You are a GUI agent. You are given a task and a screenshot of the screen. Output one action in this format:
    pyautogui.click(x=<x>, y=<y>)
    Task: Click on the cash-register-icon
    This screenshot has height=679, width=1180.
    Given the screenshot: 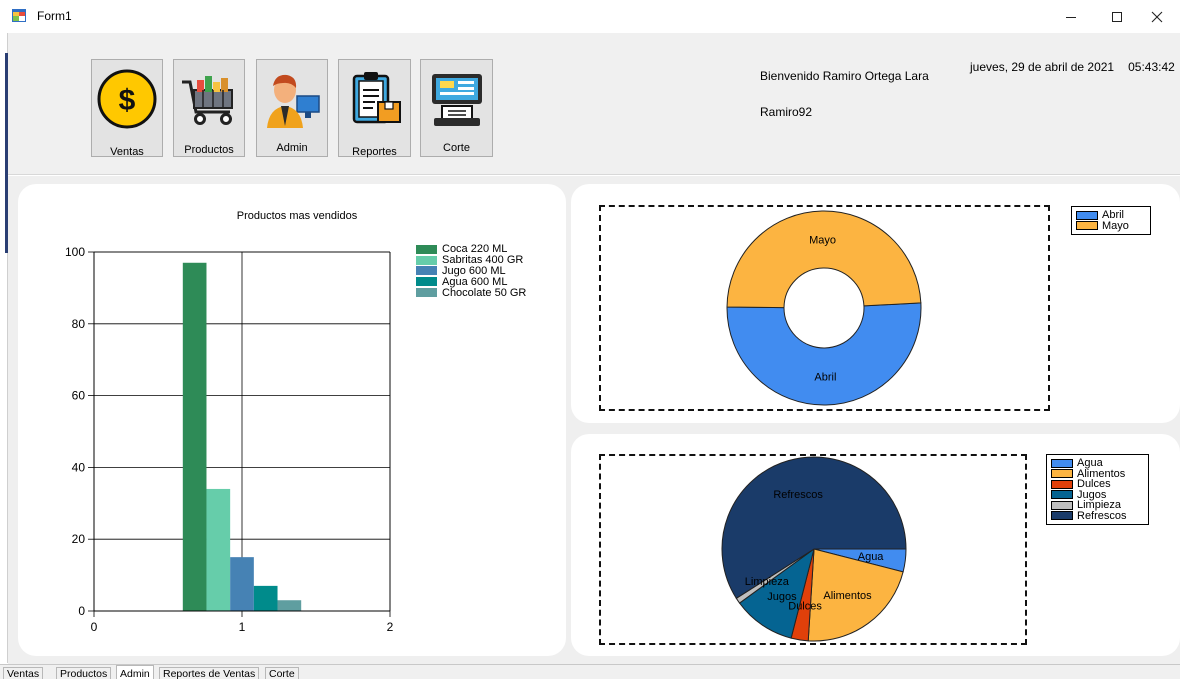 What is the action you would take?
    pyautogui.click(x=456, y=100)
    